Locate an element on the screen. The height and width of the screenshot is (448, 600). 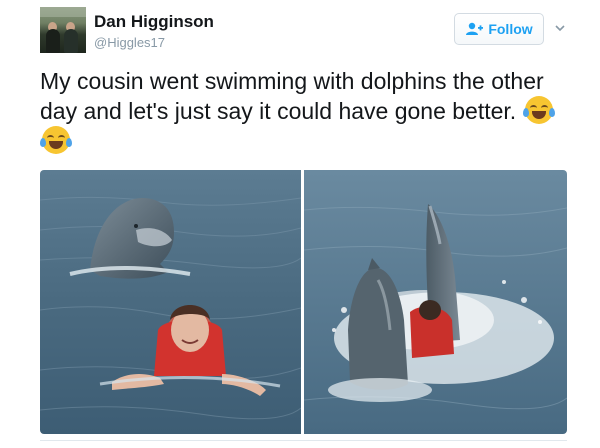
user-handle: @Higgles17 is located at coordinates (129, 42).